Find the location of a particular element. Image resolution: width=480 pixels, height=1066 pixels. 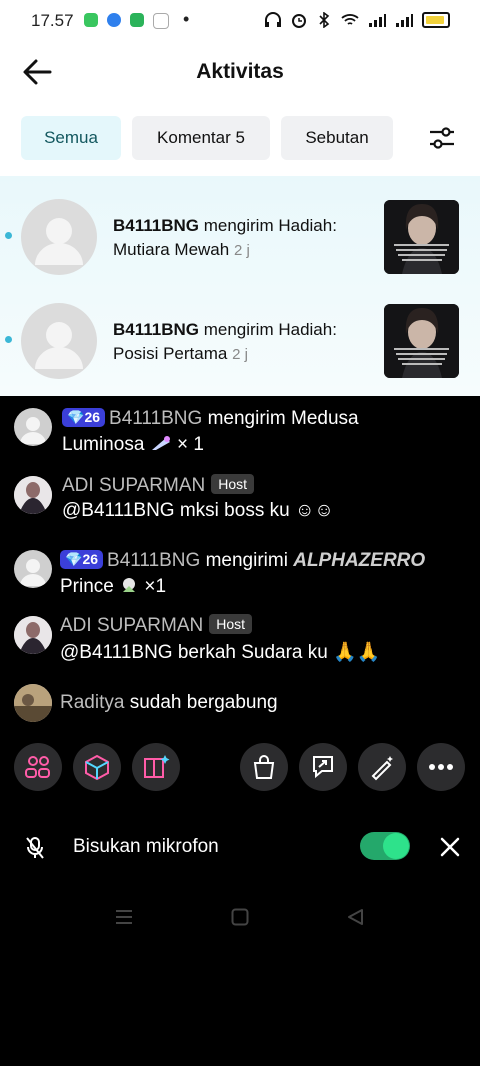

chat-username: Raditya is located at coordinates (92, 702).